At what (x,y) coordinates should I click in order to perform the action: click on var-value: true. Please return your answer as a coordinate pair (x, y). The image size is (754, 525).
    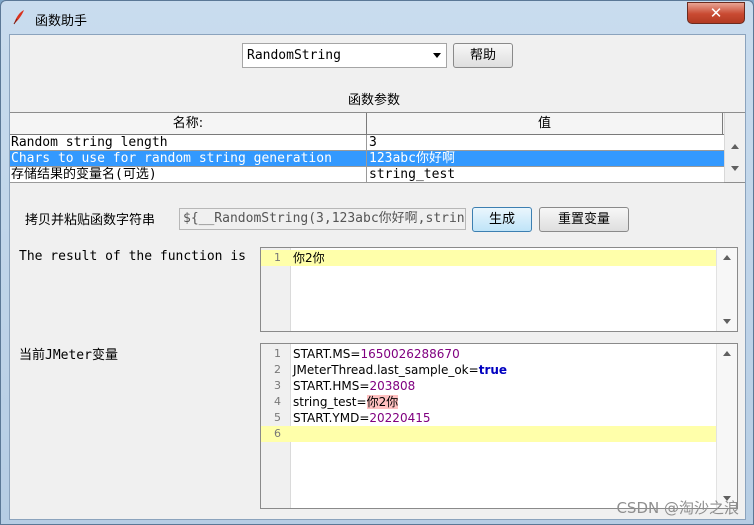
    Looking at the image, I should click on (493, 370).